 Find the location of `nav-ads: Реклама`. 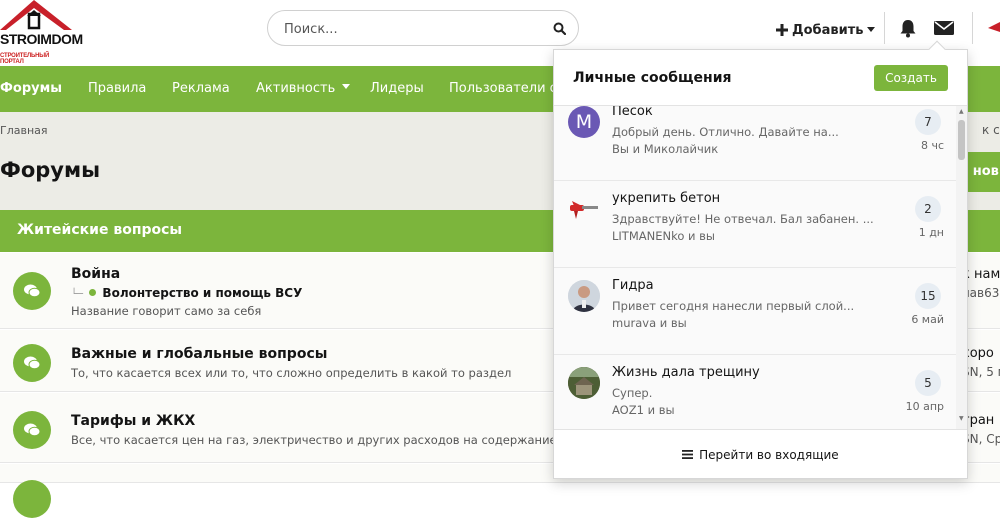

nav-ads: Реклама is located at coordinates (201, 89).